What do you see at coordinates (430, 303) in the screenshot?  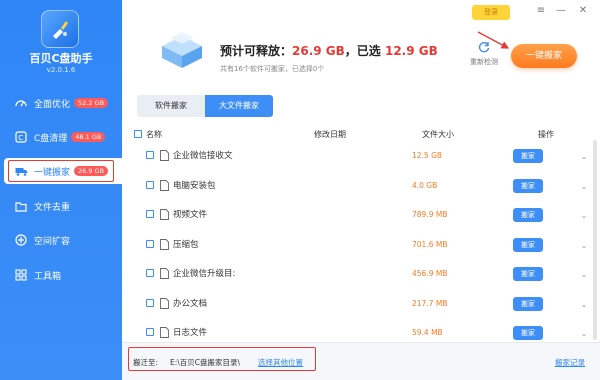 I see `row-size: 217.7 MB` at bounding box center [430, 303].